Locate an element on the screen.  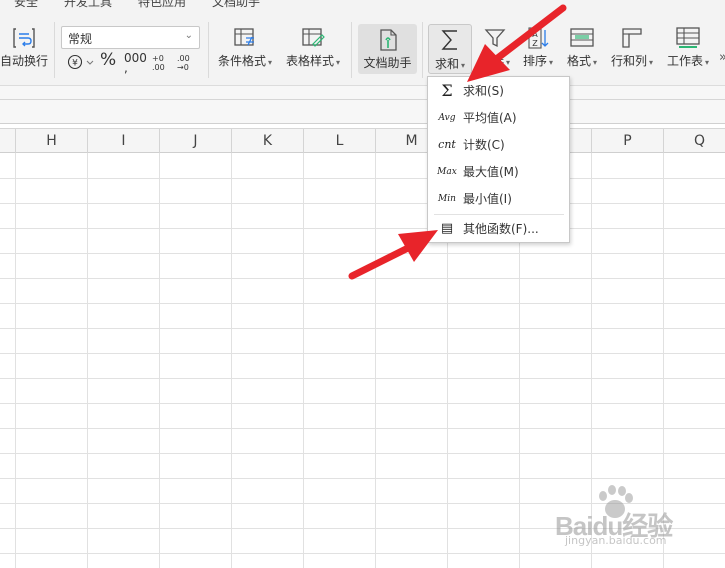
currency-icon: ¥ is located at coordinates (81, 63).